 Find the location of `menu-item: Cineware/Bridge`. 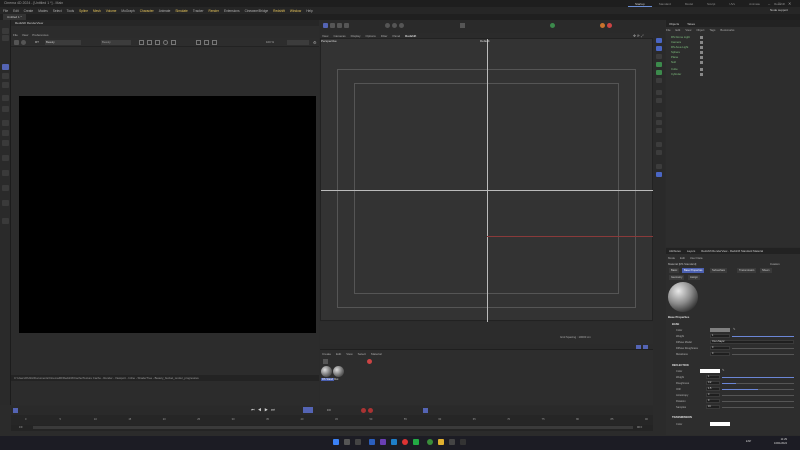

menu-item: Cineware/Bridge is located at coordinates (257, 11).